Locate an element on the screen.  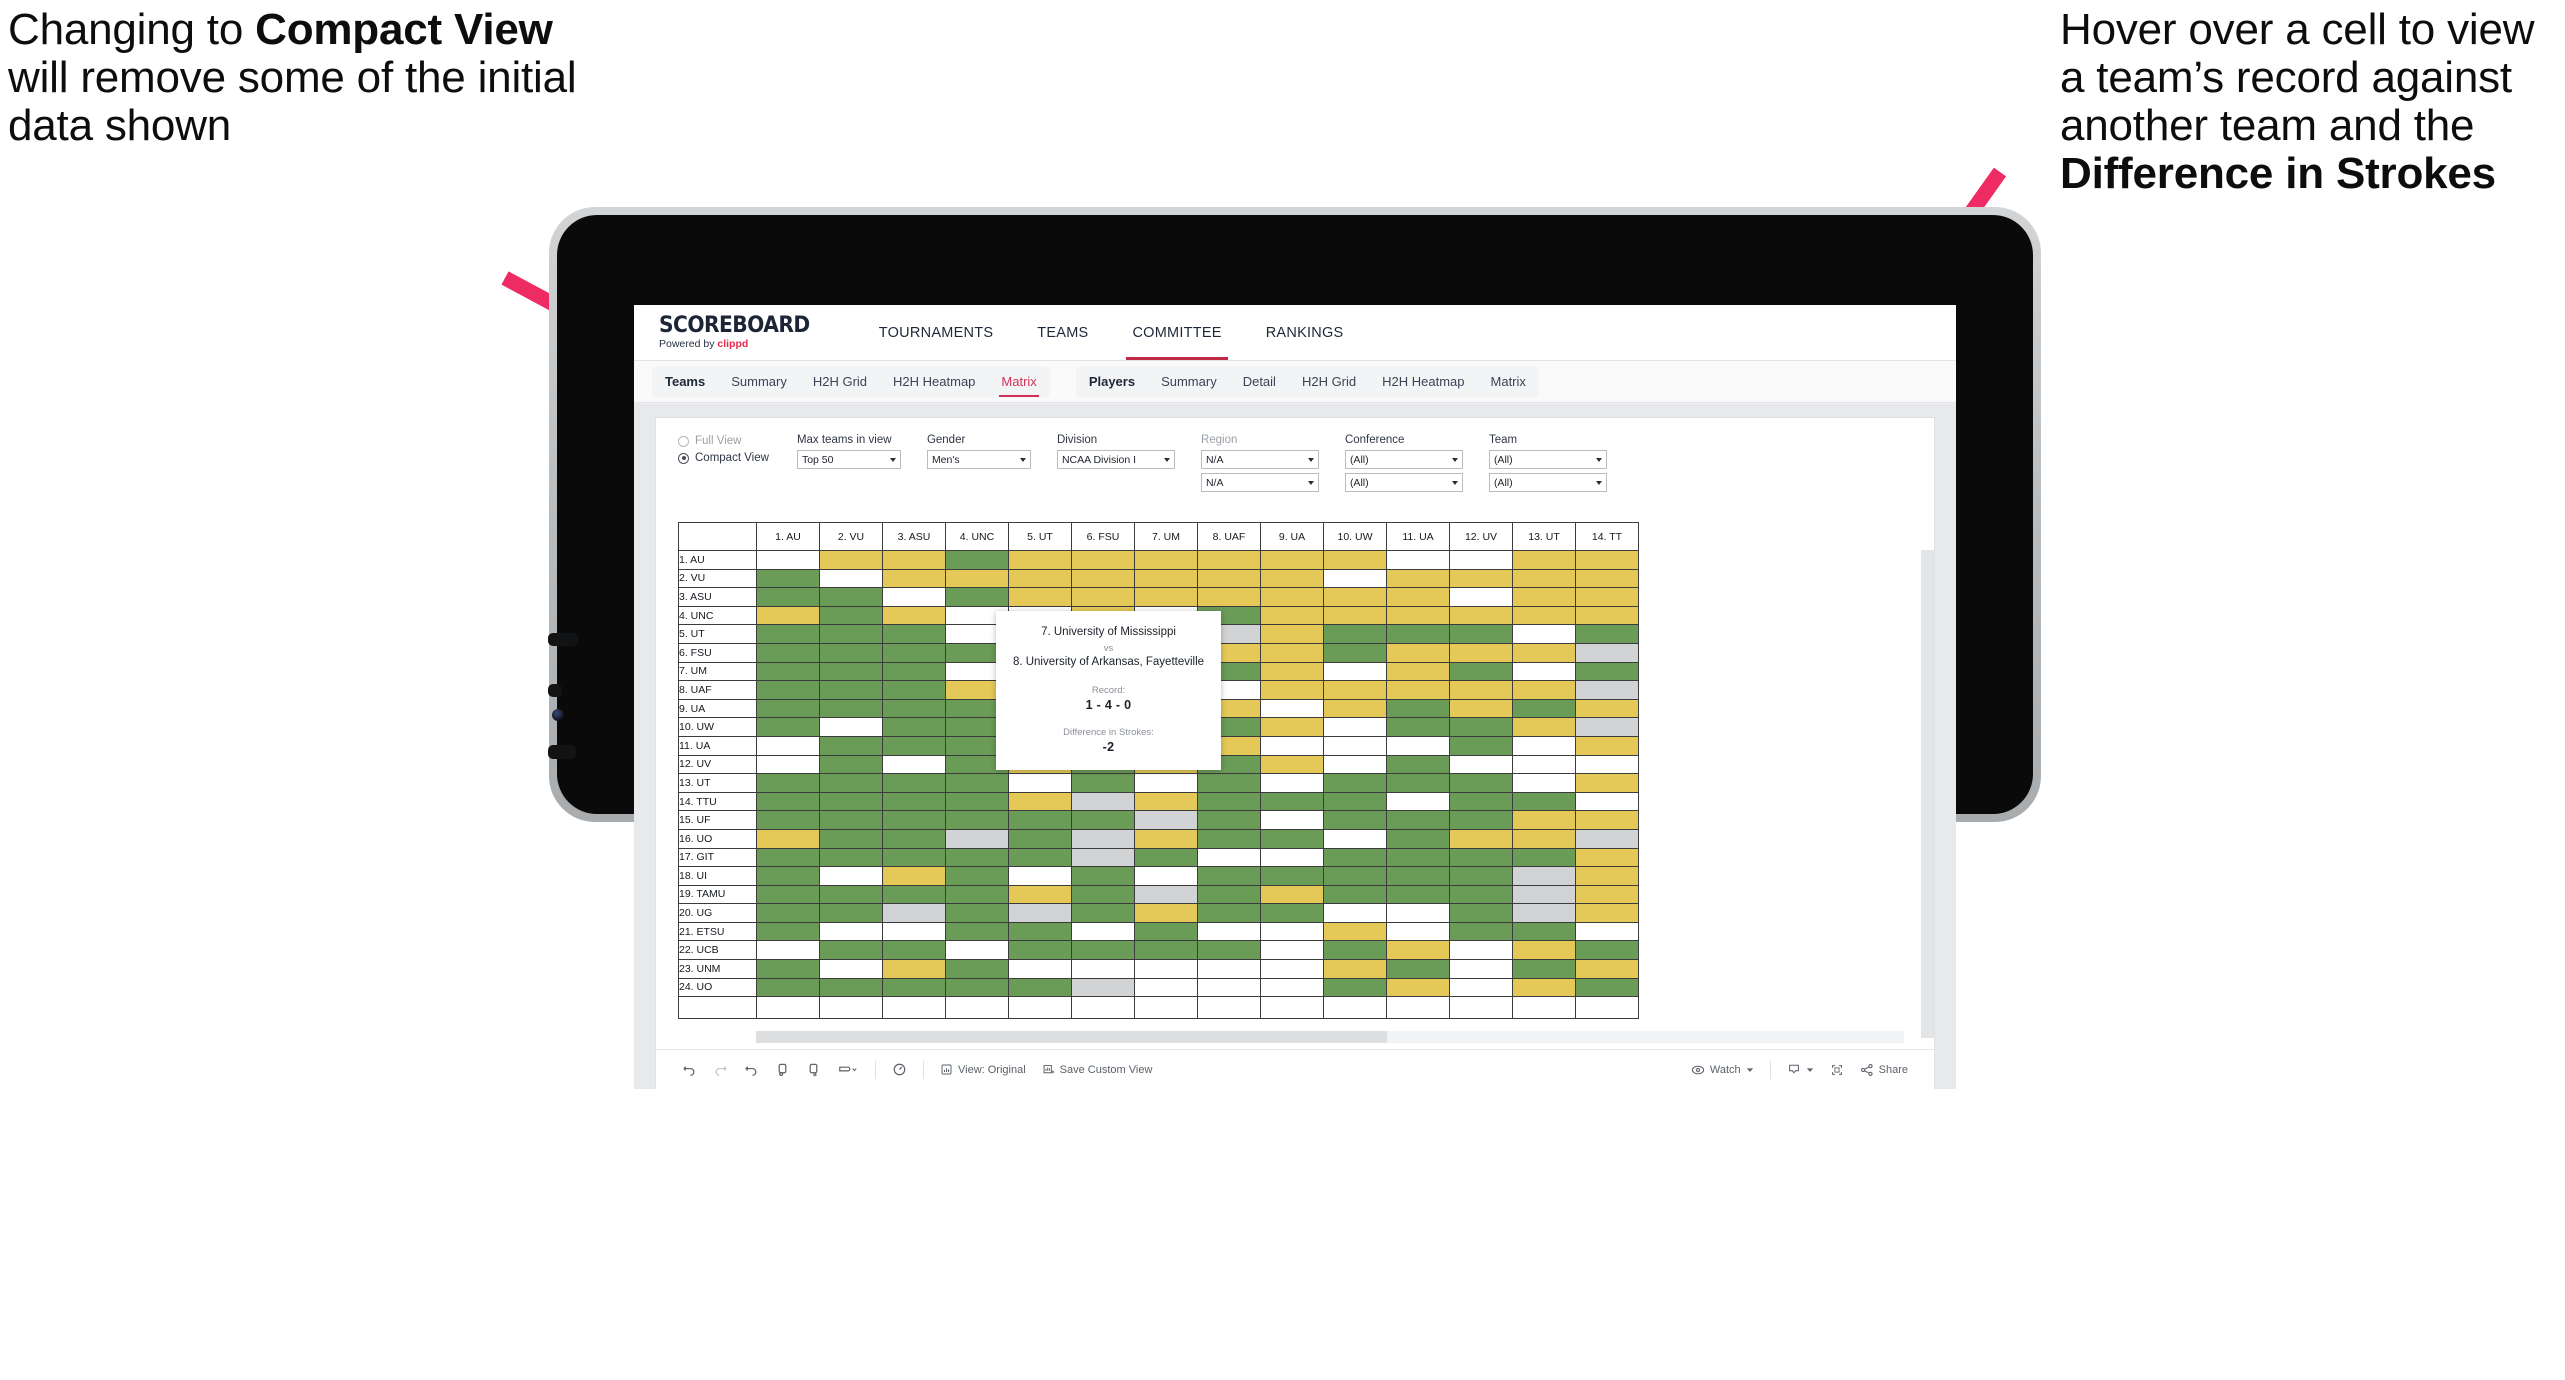
filter-team-select: (All) is located at coordinates (1547, 459).